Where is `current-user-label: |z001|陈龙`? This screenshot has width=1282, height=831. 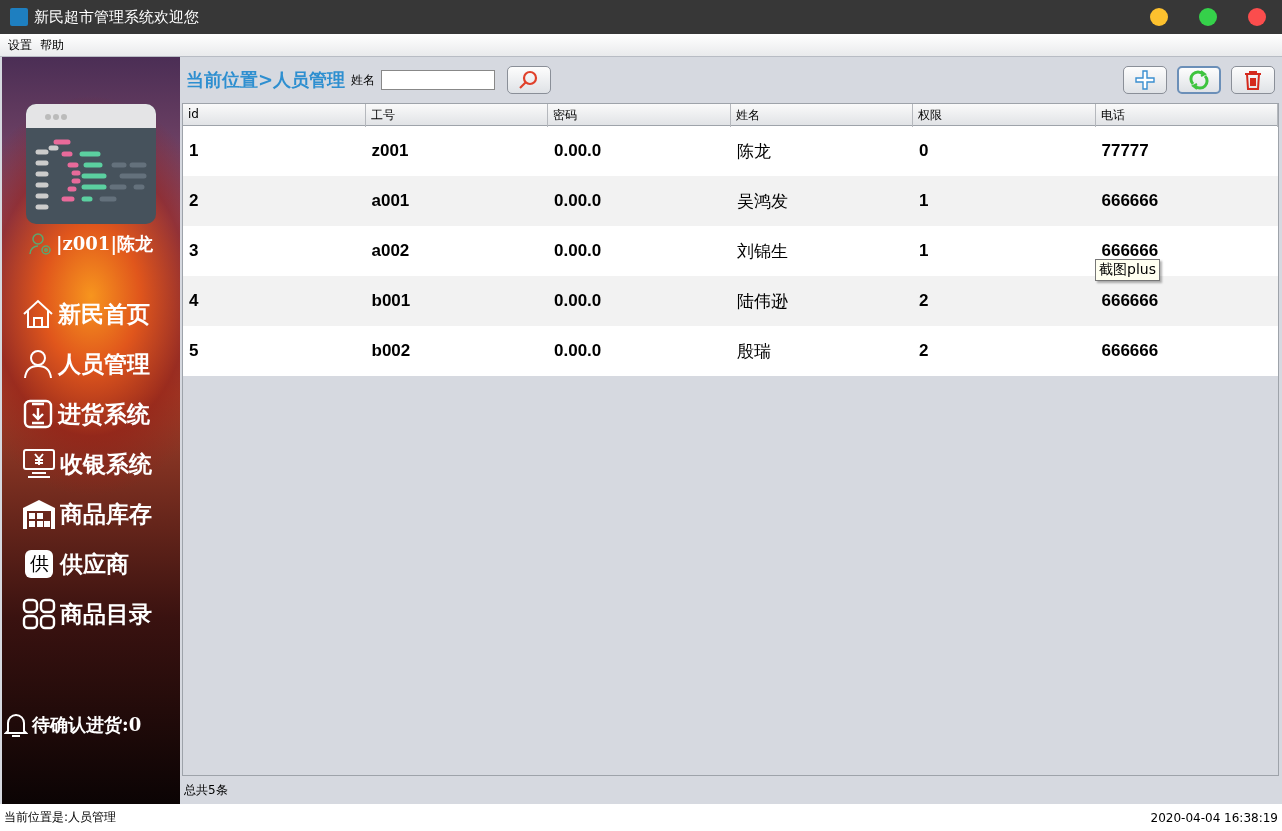 current-user-label: |z001|陈龙 is located at coordinates (104, 244).